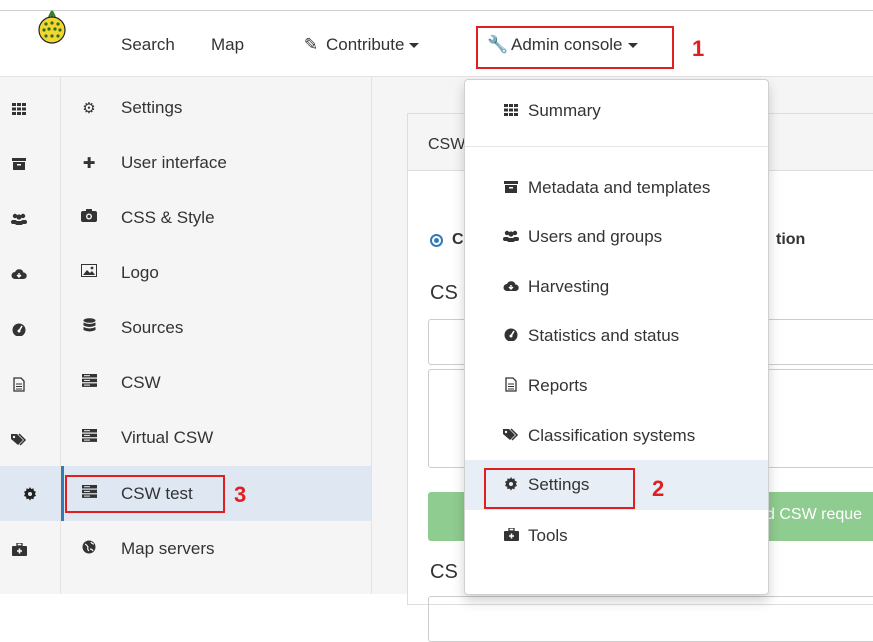 This screenshot has height=642, width=873. Describe the element at coordinates (89, 272) in the screenshot. I see `image-icon` at that location.